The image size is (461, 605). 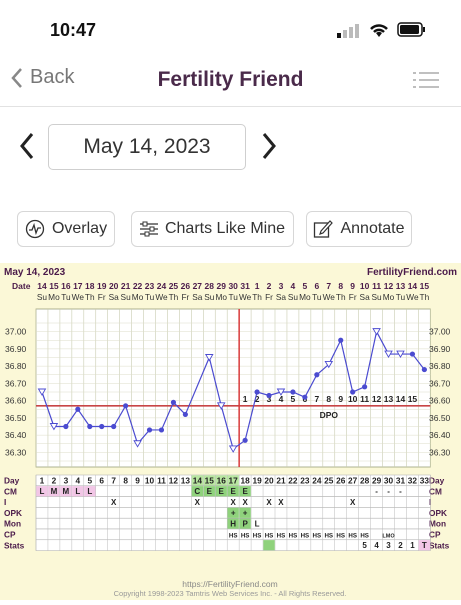 I want to click on opk-cell: +, so click(x=245, y=513).